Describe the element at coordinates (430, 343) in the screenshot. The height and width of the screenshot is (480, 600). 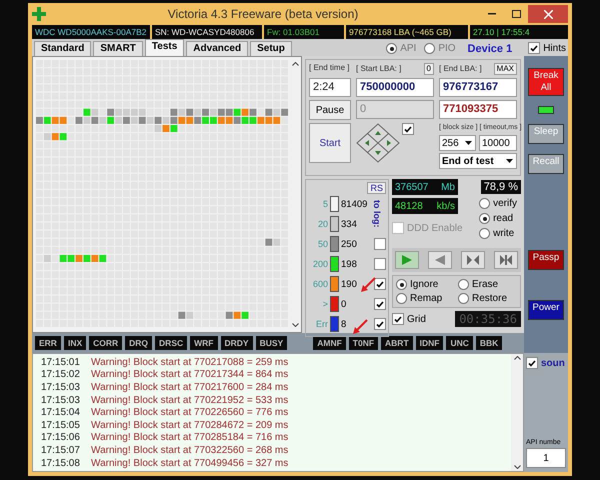
I see `status-flag: IDNF` at that location.